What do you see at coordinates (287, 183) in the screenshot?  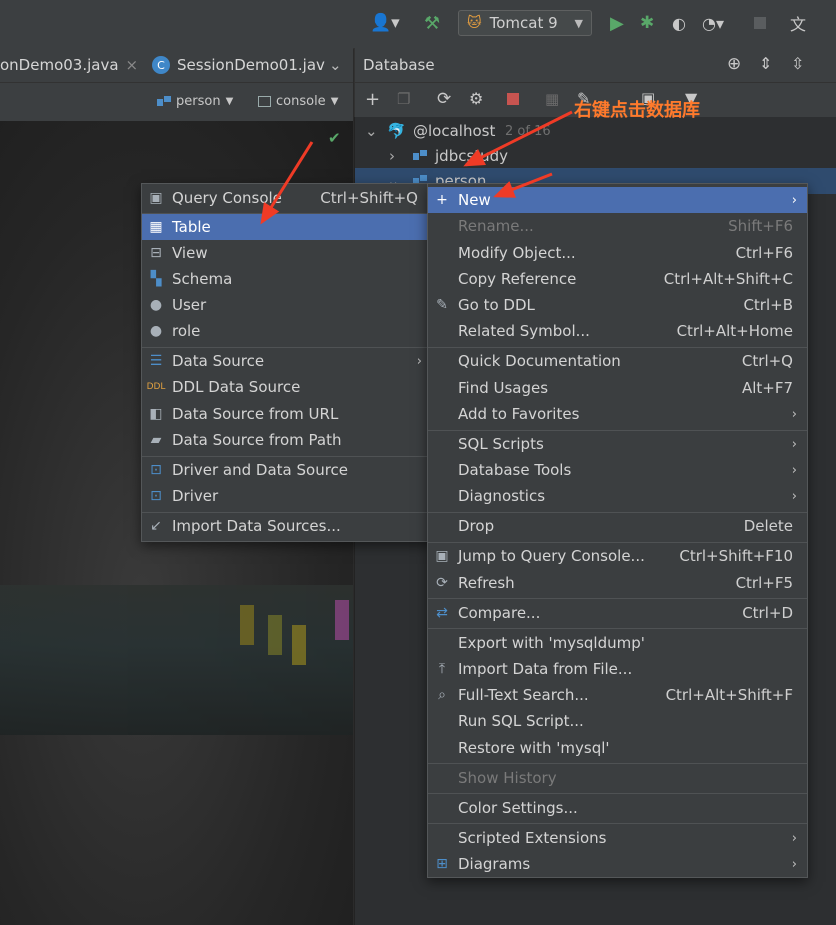 I see `arrow-to-table` at bounding box center [287, 183].